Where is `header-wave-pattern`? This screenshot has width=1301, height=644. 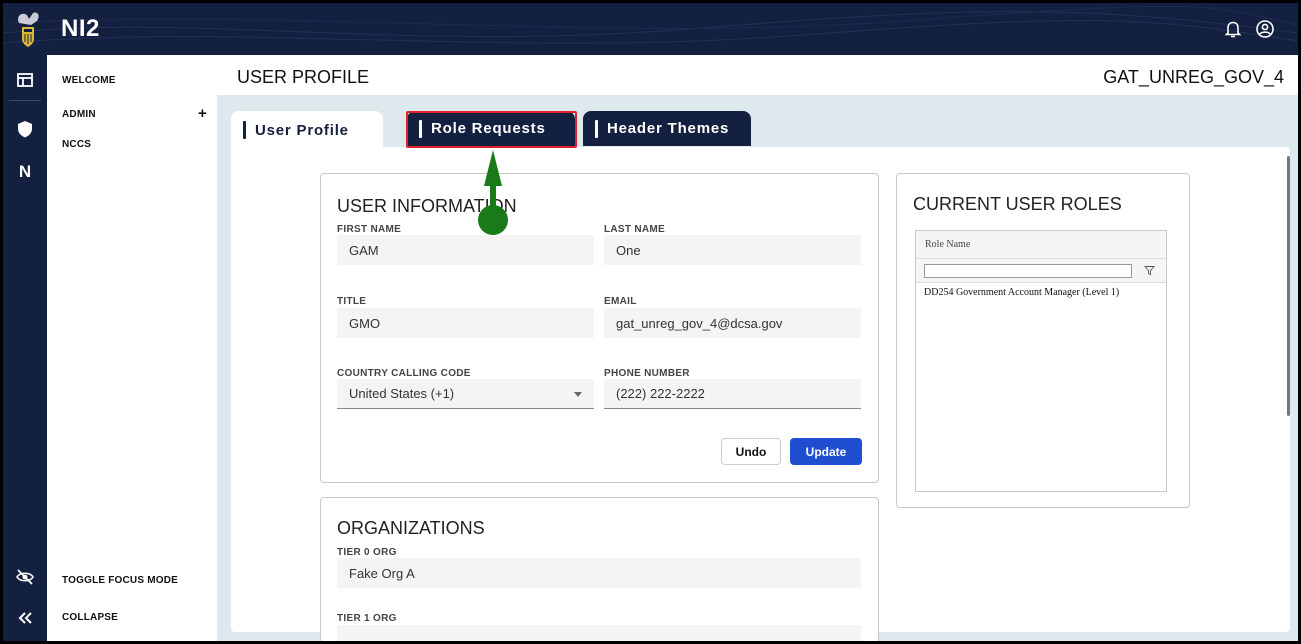
header-wave-pattern is located at coordinates (650, 24).